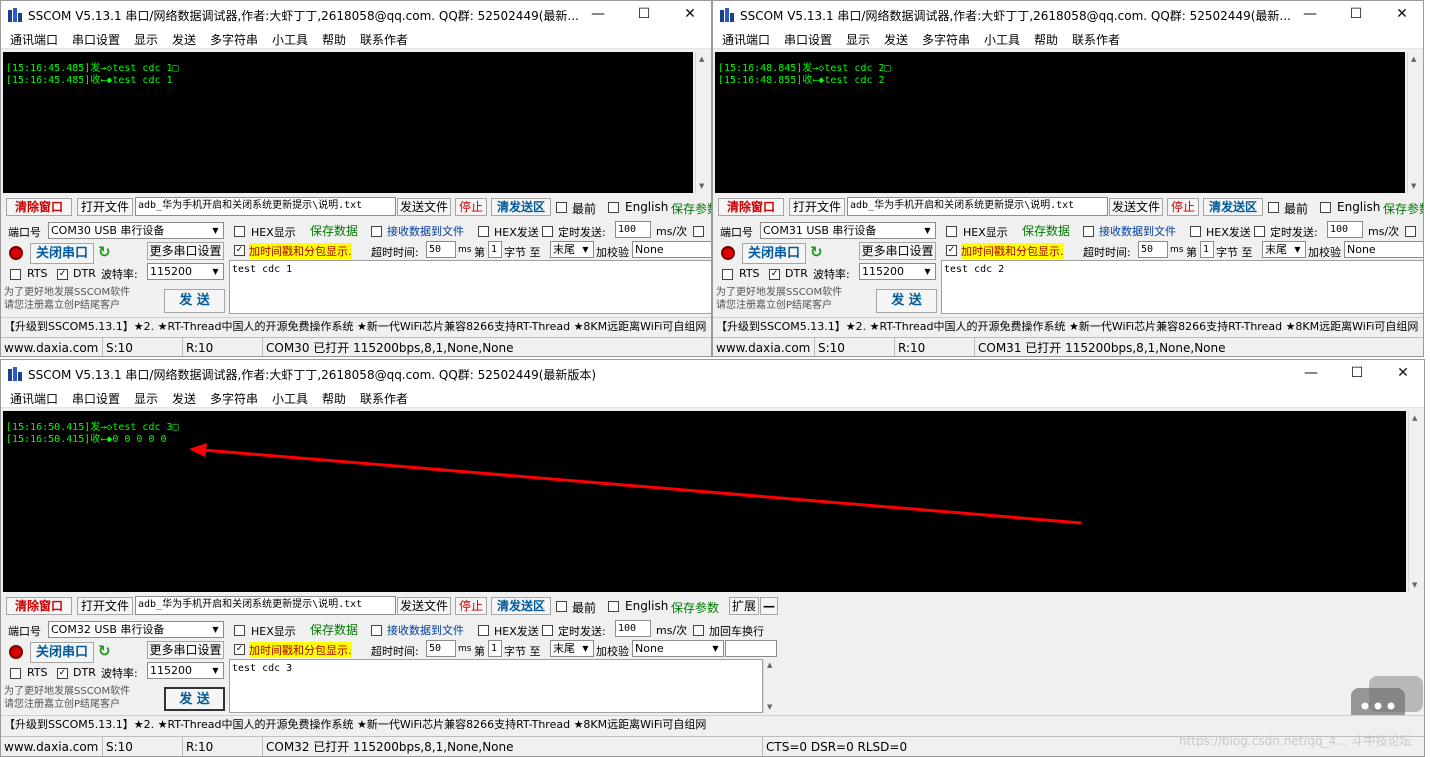  What do you see at coordinates (751, 648) in the screenshot?
I see `checksum-result-field` at bounding box center [751, 648].